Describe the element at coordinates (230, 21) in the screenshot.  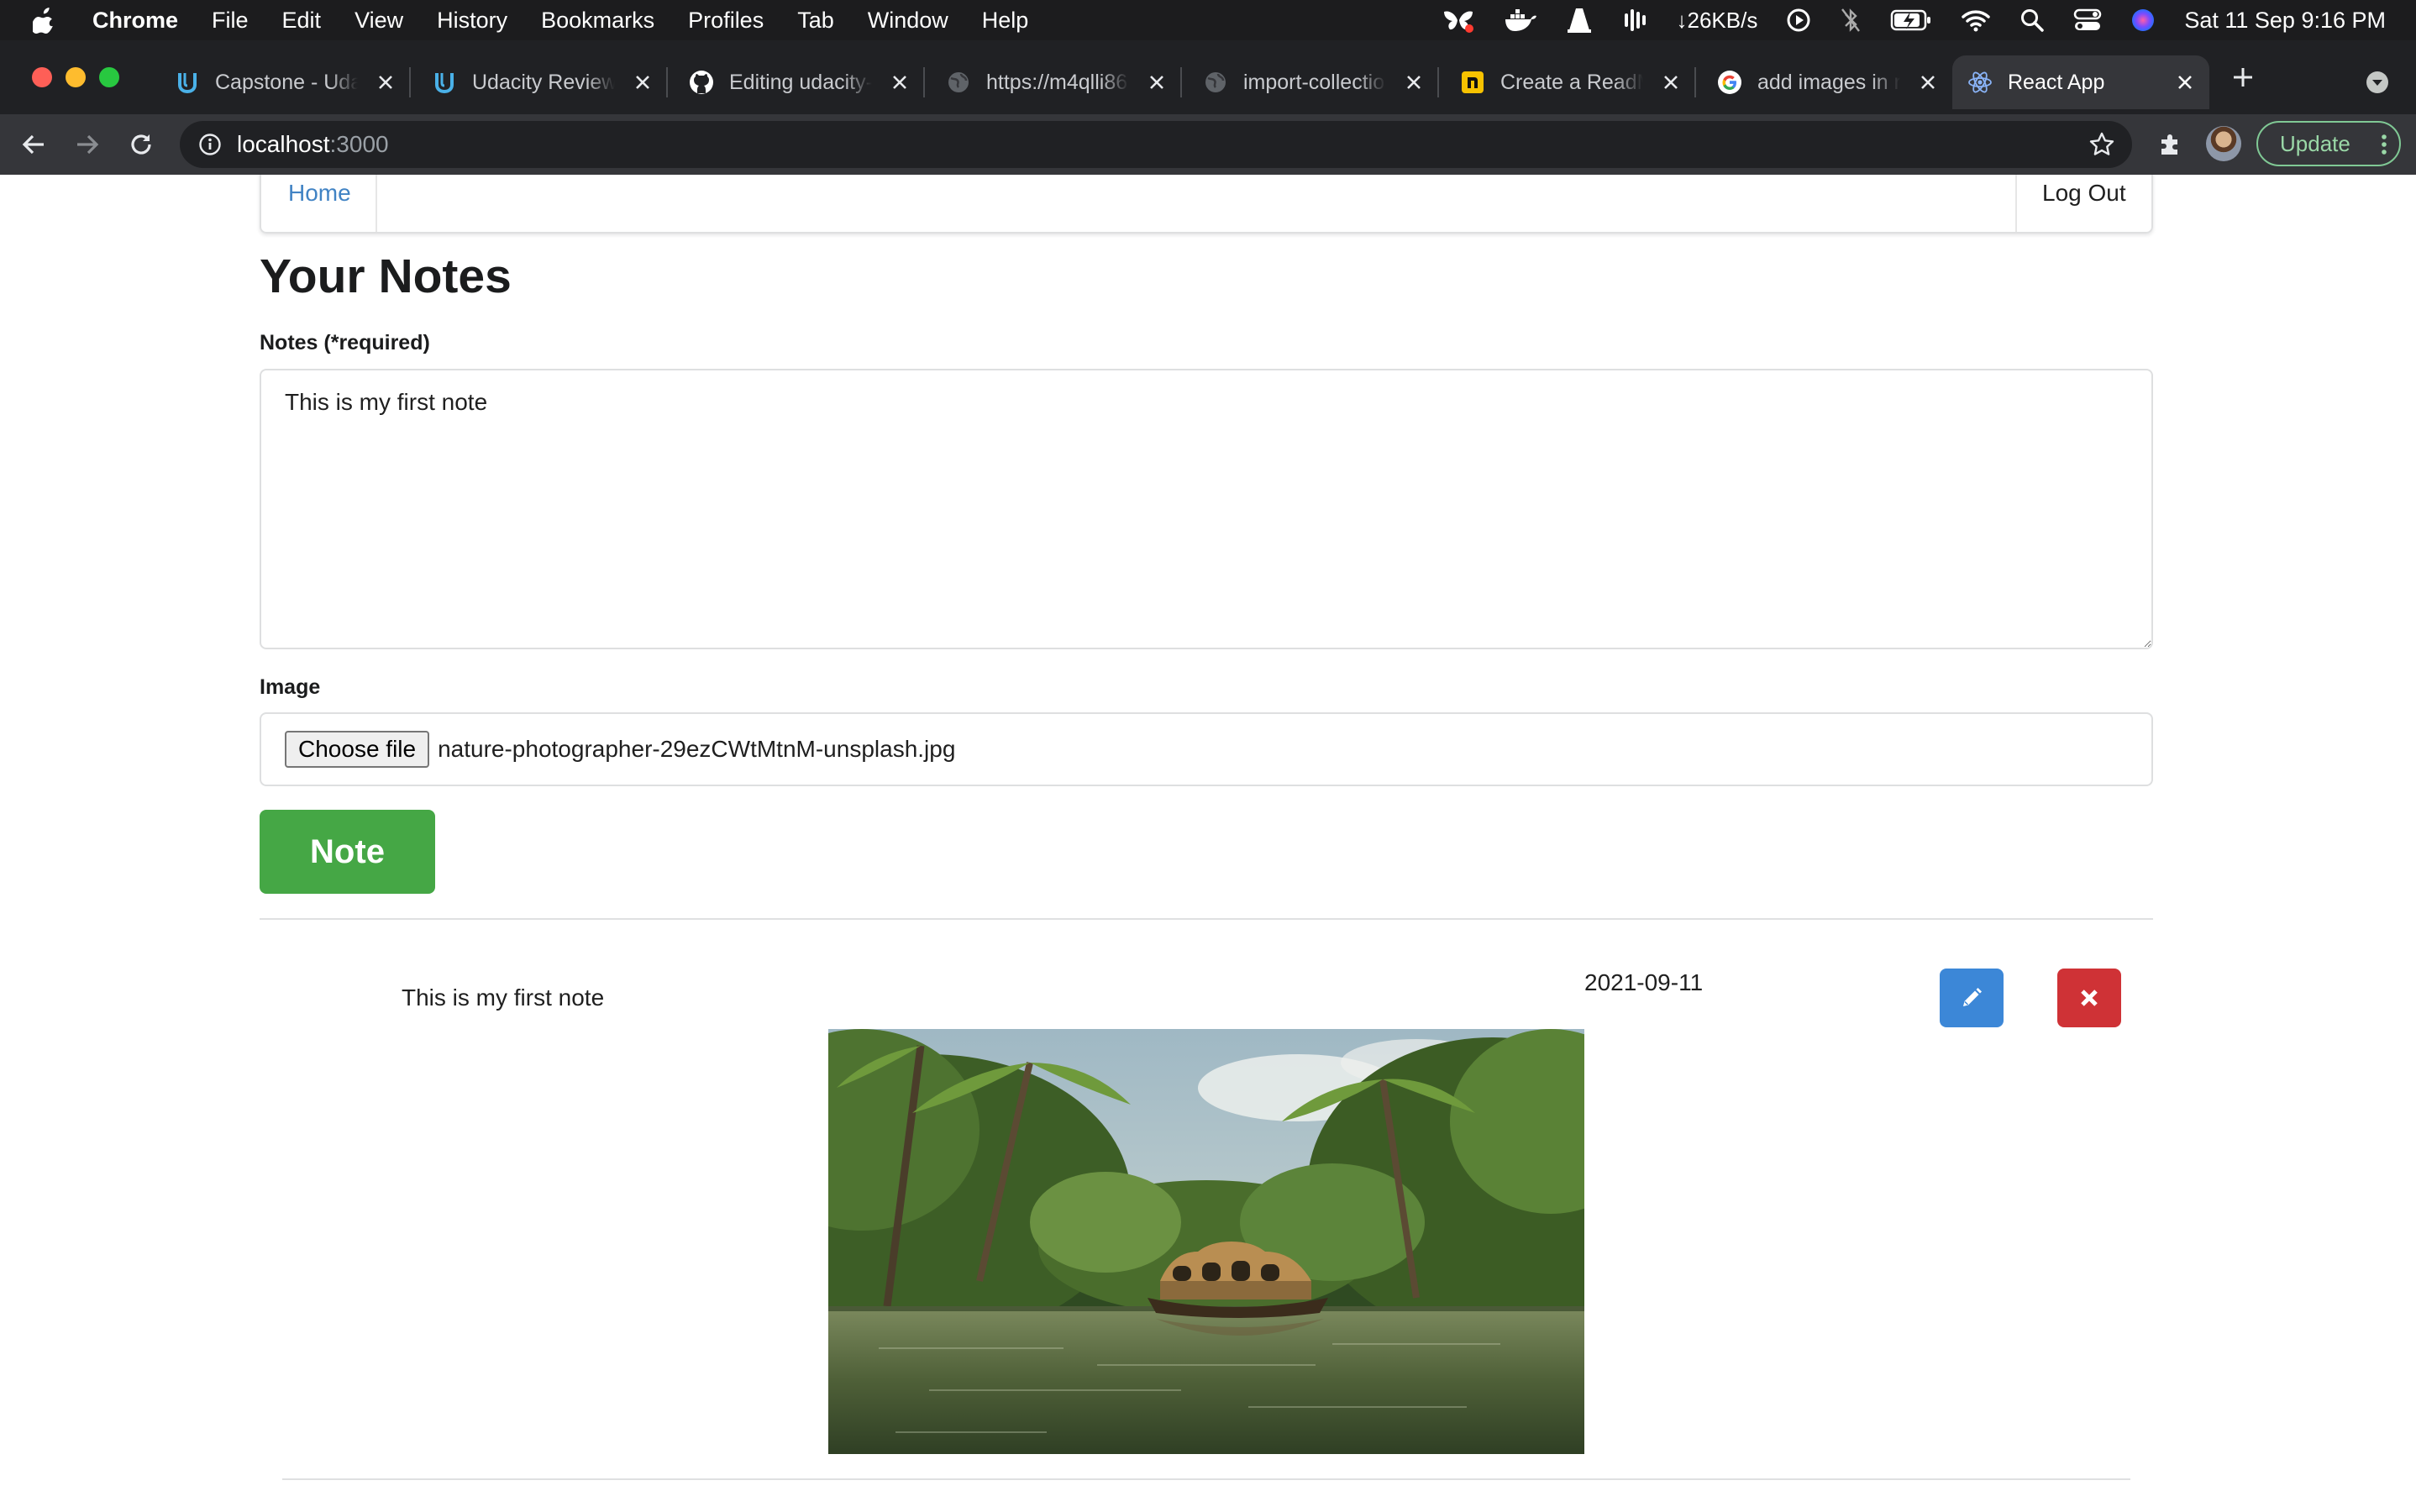
I see `menu-file: File` at that location.